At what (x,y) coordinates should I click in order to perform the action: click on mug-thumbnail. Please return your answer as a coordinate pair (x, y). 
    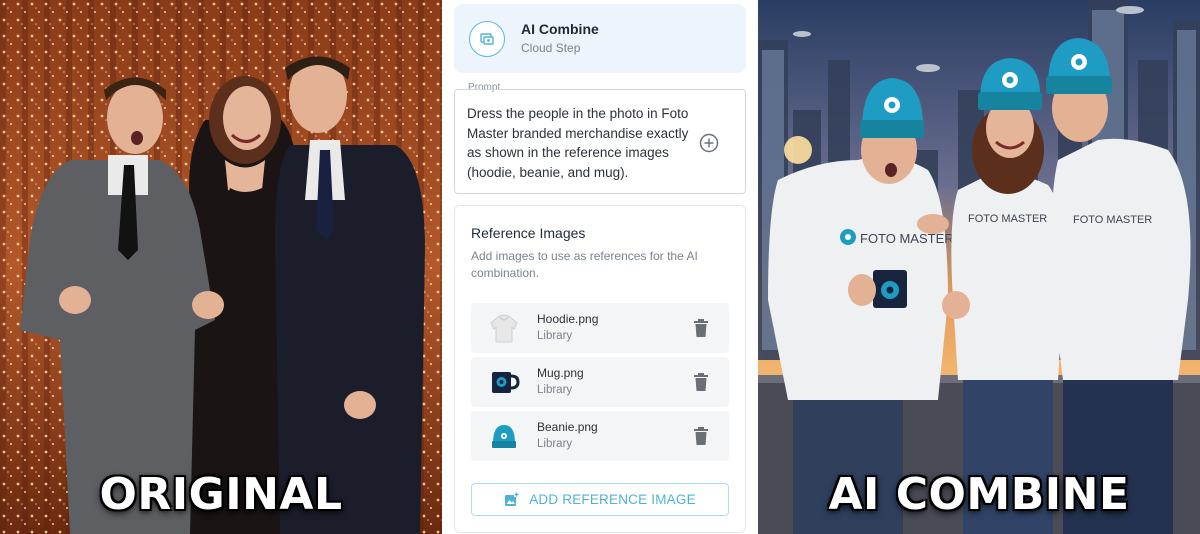
    Looking at the image, I should click on (504, 382).